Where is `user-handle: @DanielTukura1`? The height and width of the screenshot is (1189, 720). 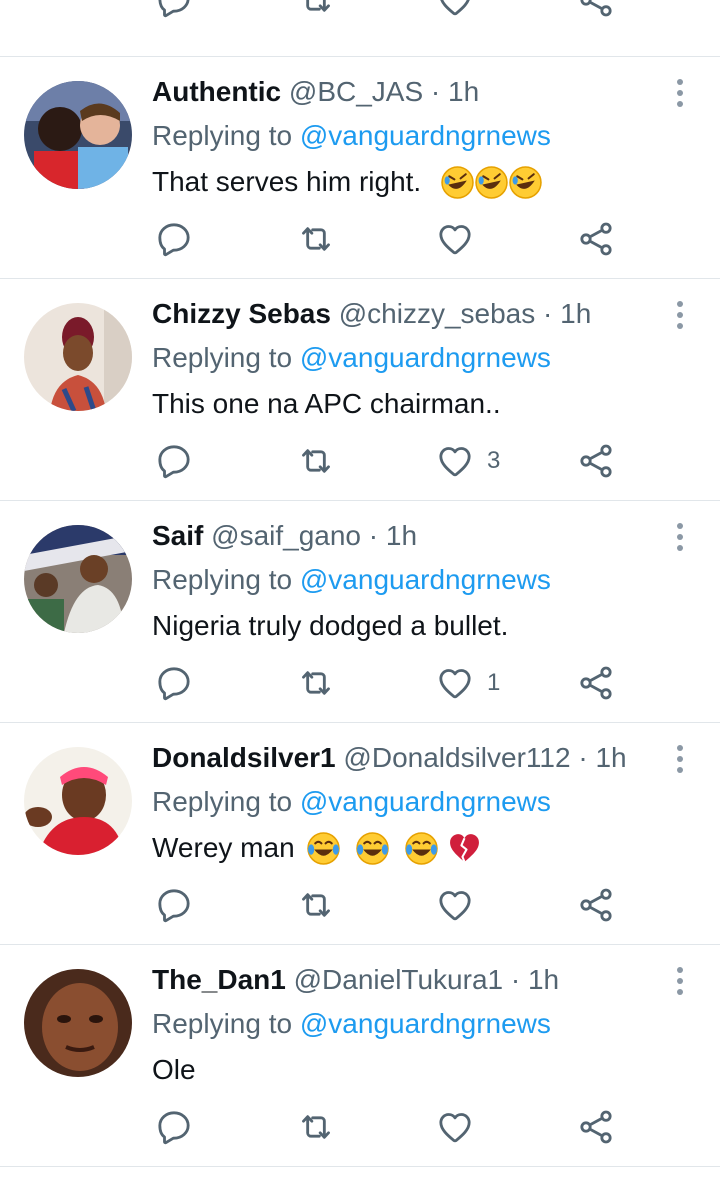
user-handle: @DanielTukura1 is located at coordinates (398, 979).